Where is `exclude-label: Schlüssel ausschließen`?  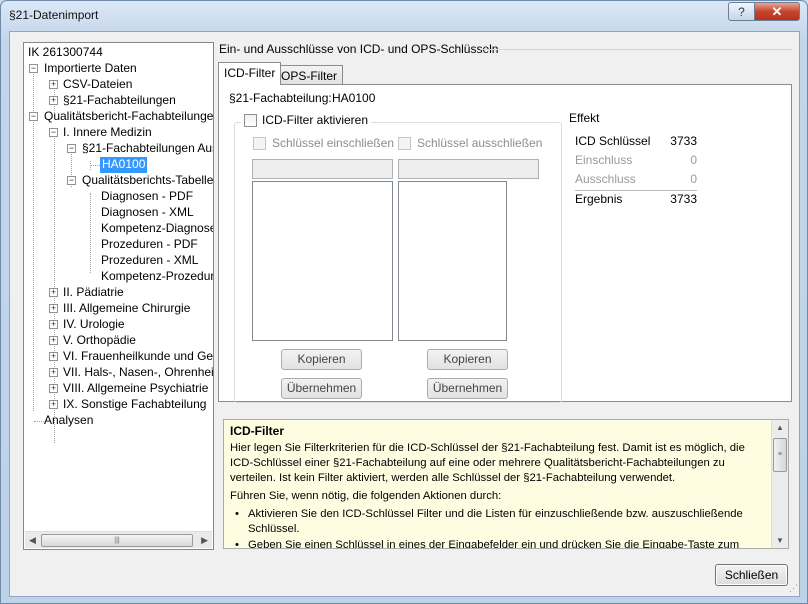
exclude-label: Schlüssel ausschließen is located at coordinates (480, 143).